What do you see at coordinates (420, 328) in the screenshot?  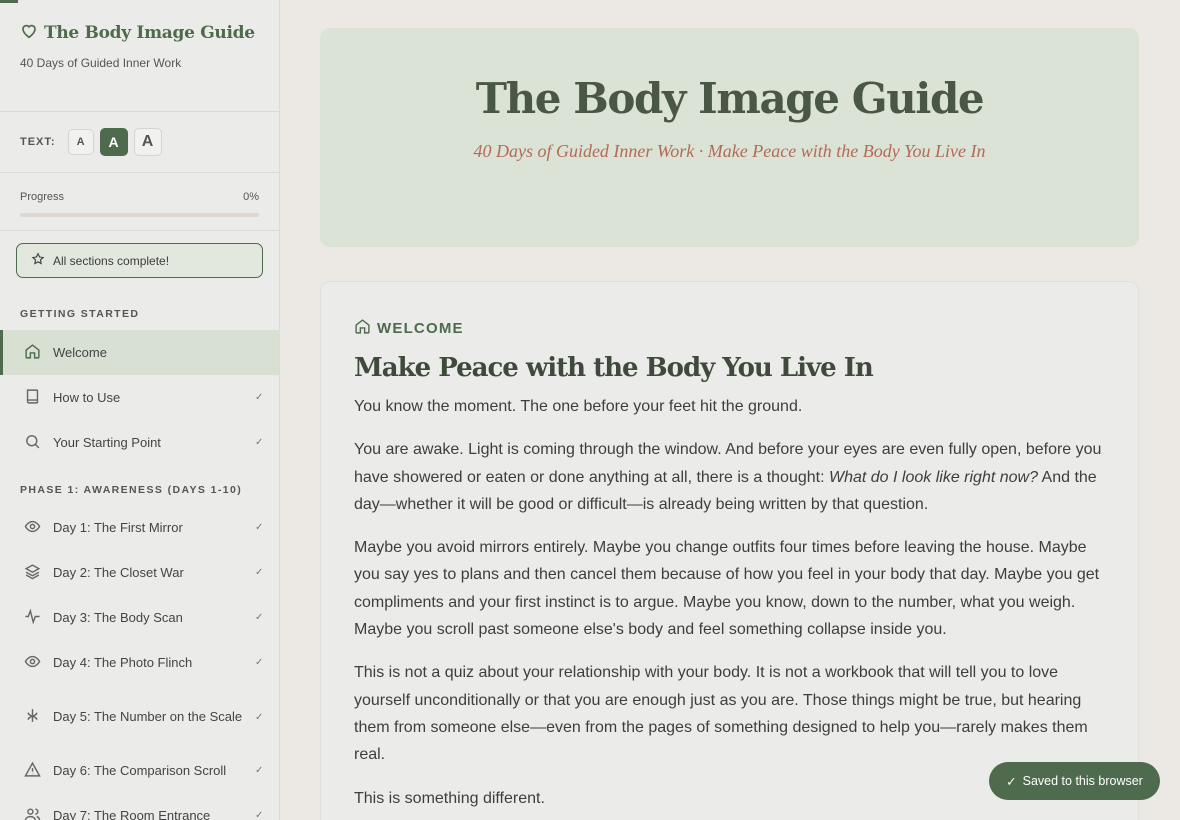 I see `eyebrow-label: WELCOME` at bounding box center [420, 328].